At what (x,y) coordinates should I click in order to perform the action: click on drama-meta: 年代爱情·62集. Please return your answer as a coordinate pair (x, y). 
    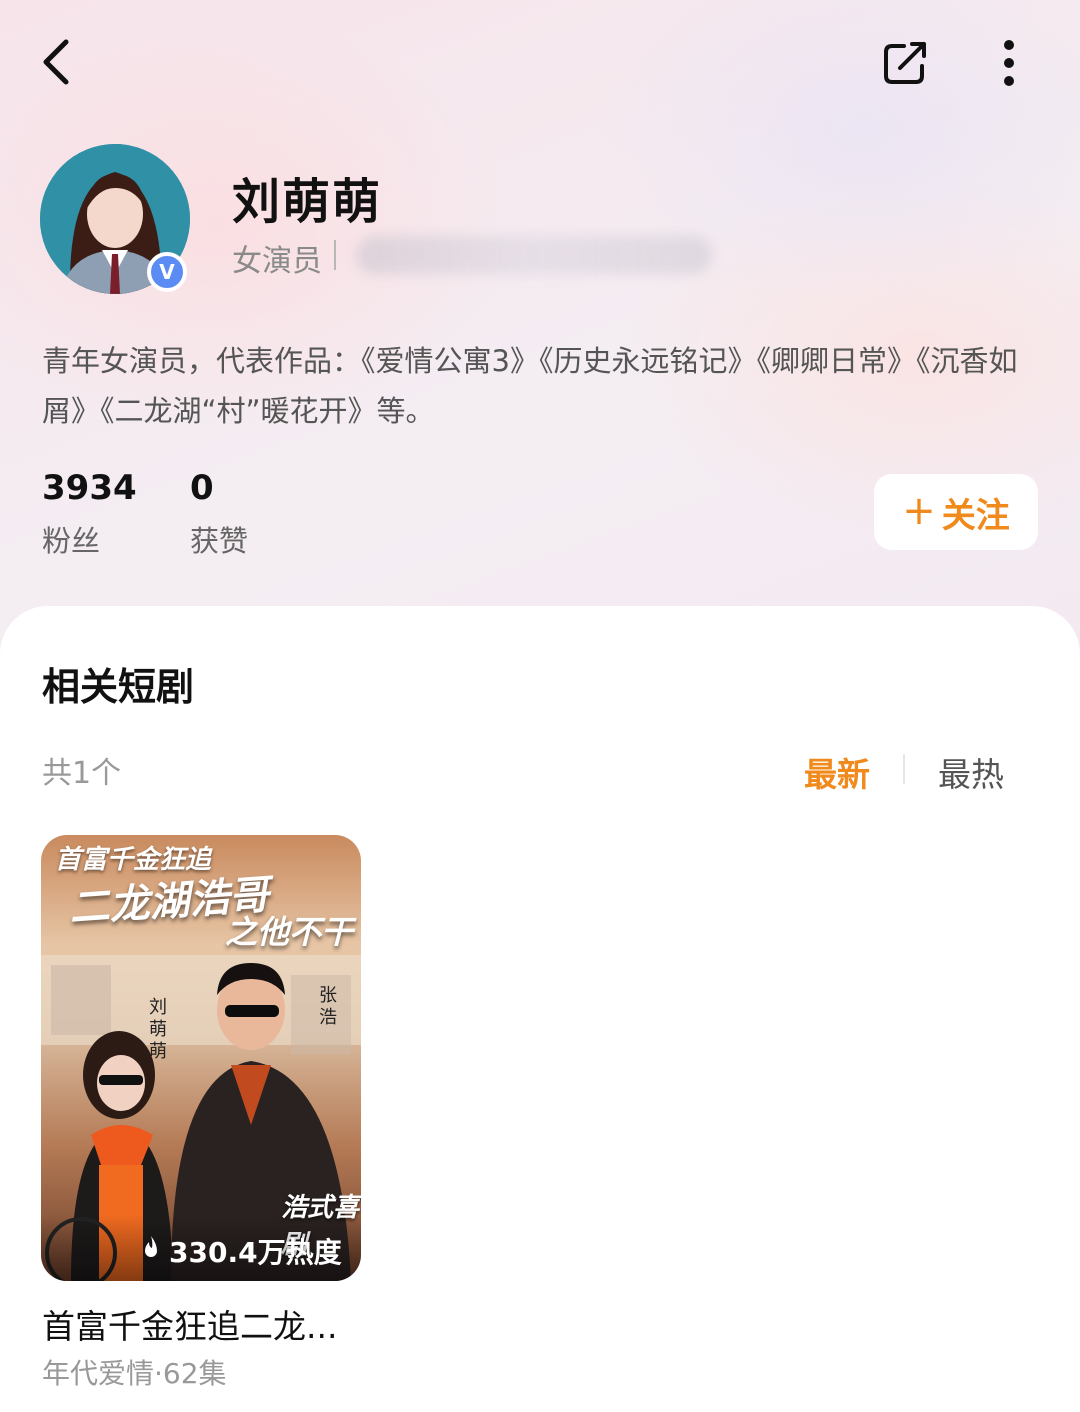
    Looking at the image, I should click on (134, 1373).